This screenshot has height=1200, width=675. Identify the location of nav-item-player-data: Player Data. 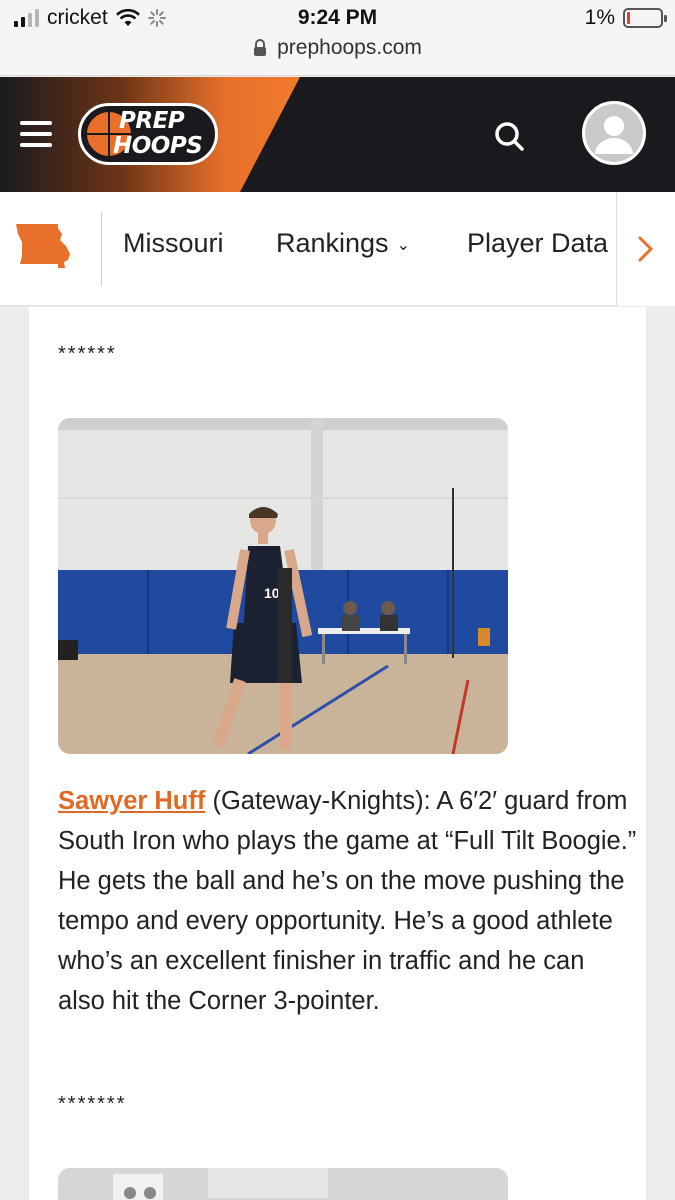
(537, 243).